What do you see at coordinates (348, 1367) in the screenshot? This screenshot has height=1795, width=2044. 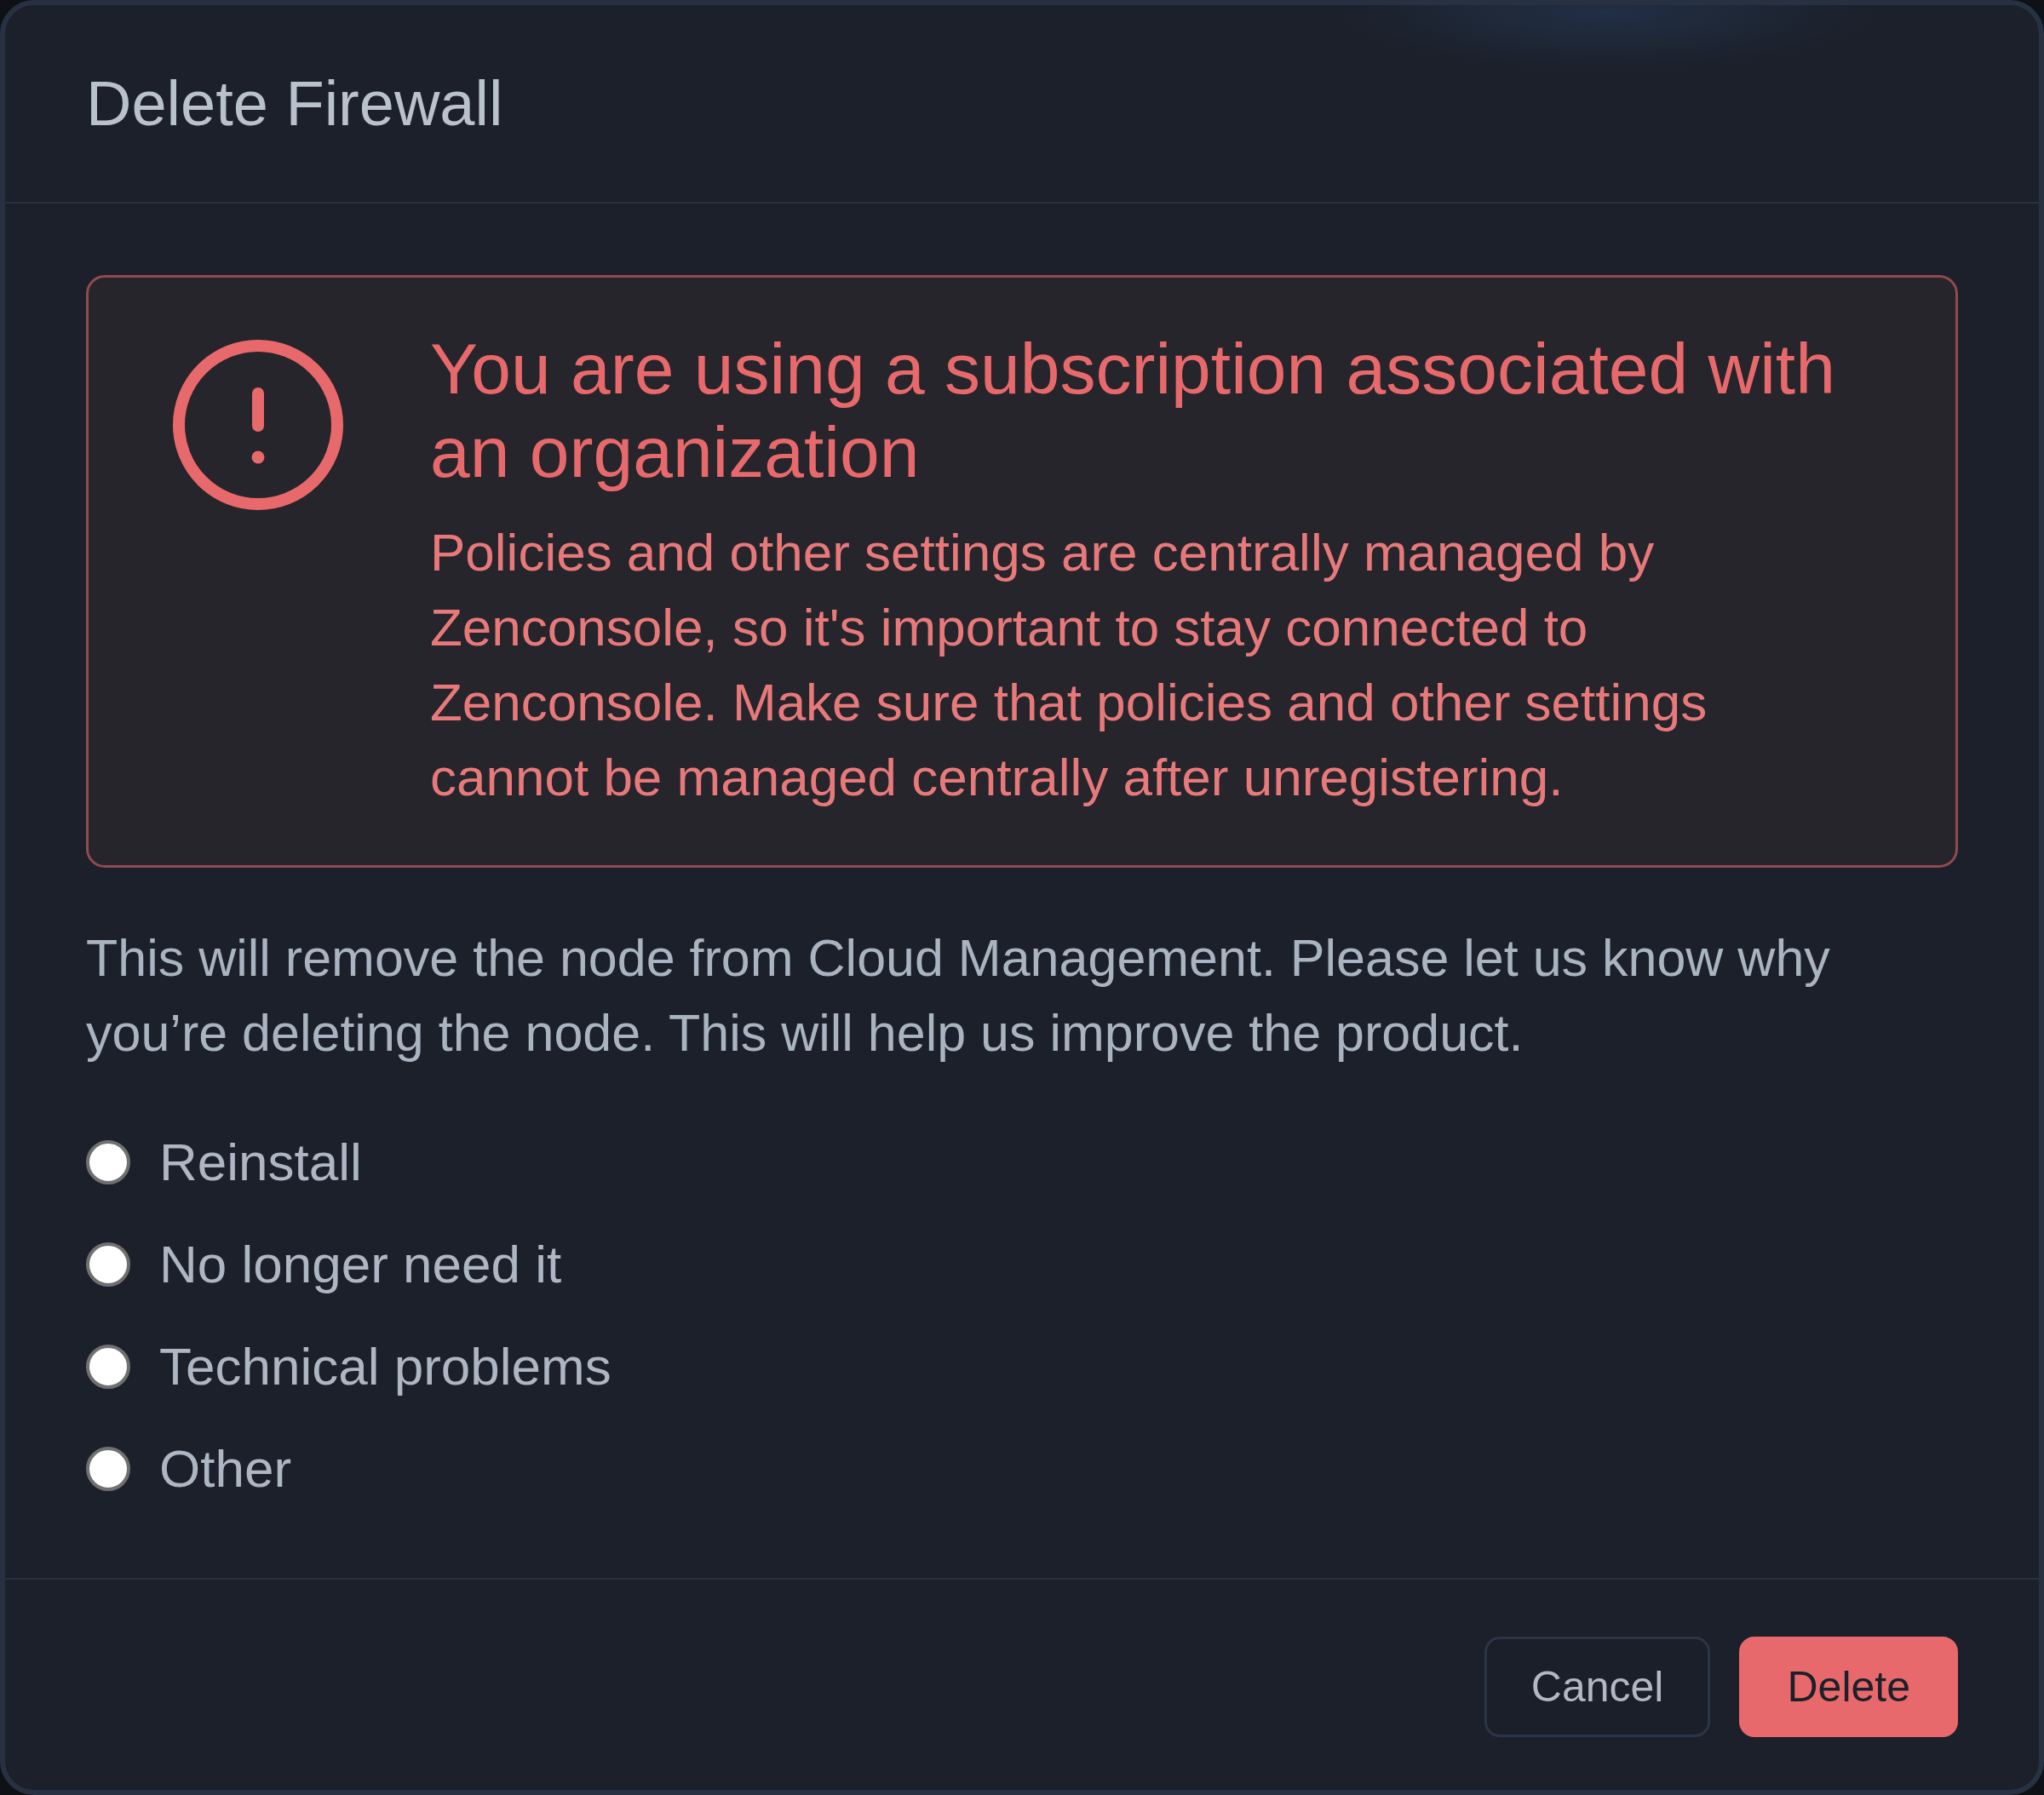 I see `reason-option: Technical problems` at bounding box center [348, 1367].